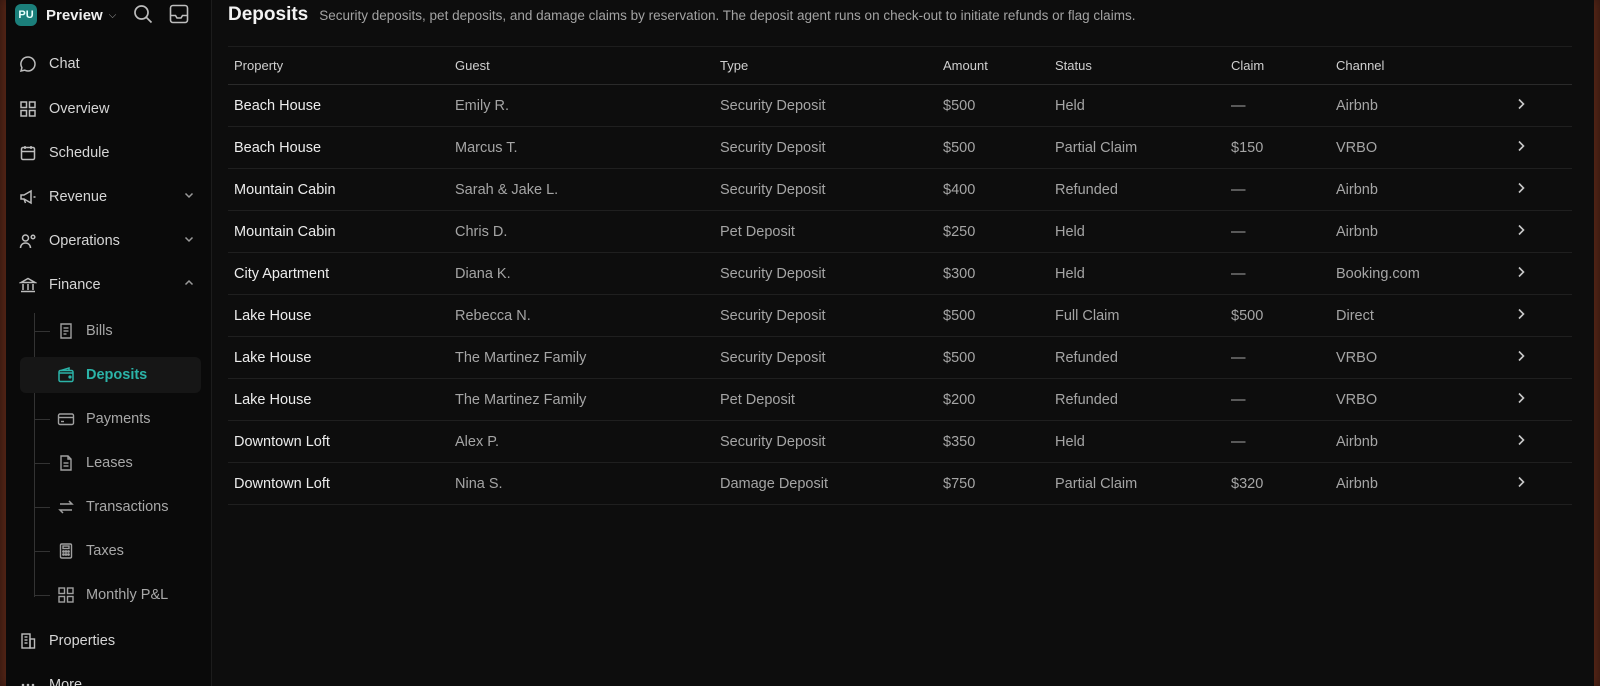 The height and width of the screenshot is (686, 1600). I want to click on sidebar-item-taxes: Taxes, so click(128, 551).